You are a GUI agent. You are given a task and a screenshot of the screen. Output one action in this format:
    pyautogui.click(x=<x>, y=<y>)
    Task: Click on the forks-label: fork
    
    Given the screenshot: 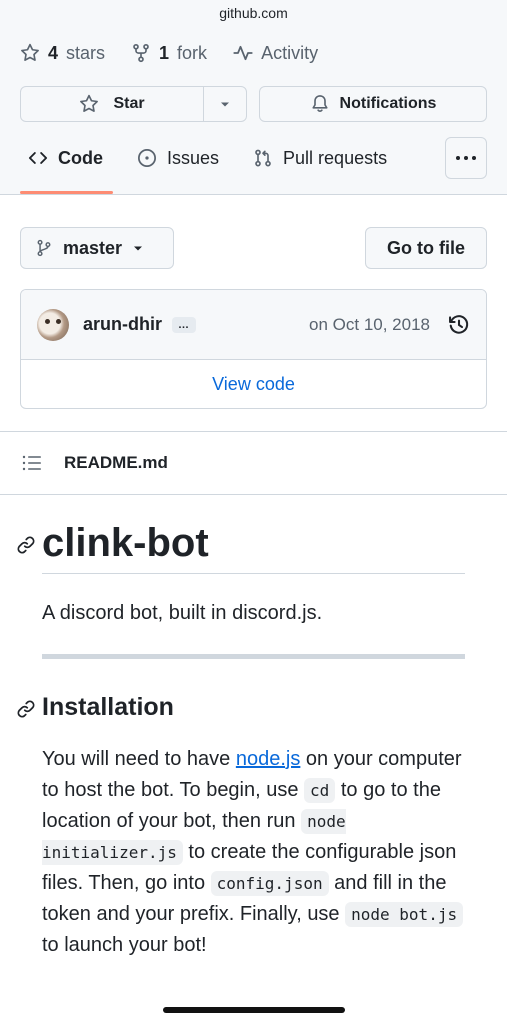 What is the action you would take?
    pyautogui.click(x=192, y=52)
    